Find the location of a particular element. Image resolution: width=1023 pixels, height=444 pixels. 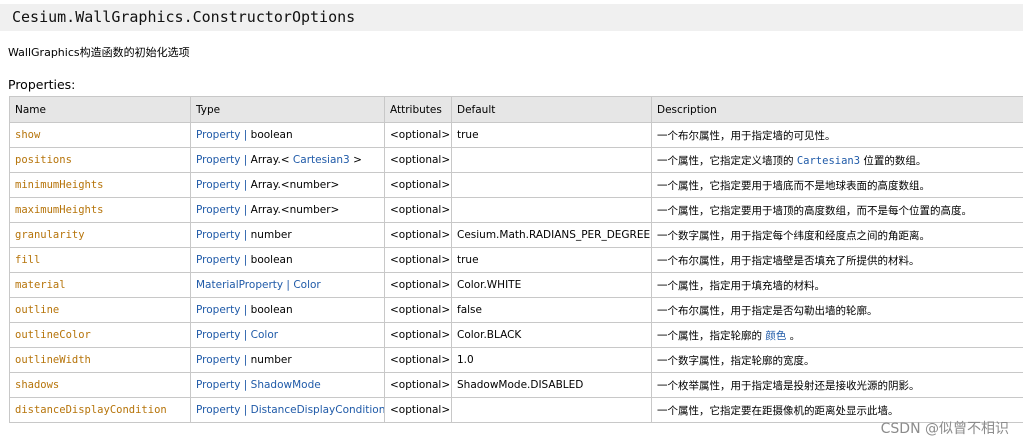

cell-type: Property | Array.<number> is located at coordinates (287, 210).